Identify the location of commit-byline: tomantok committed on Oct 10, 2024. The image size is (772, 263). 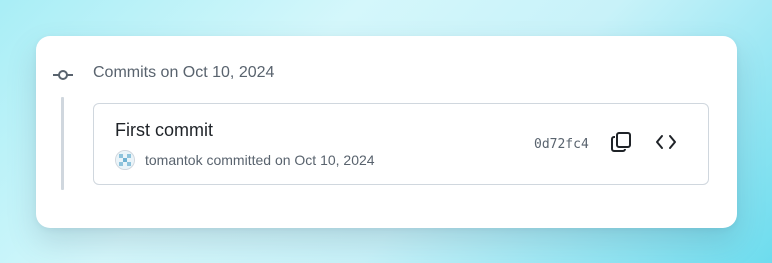
(260, 160).